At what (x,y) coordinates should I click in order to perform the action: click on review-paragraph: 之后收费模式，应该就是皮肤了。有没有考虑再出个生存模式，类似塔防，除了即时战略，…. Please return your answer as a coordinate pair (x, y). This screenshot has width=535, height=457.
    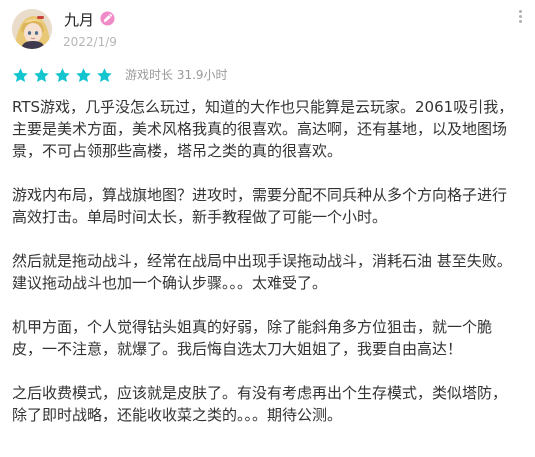
    Looking at the image, I should click on (260, 404).